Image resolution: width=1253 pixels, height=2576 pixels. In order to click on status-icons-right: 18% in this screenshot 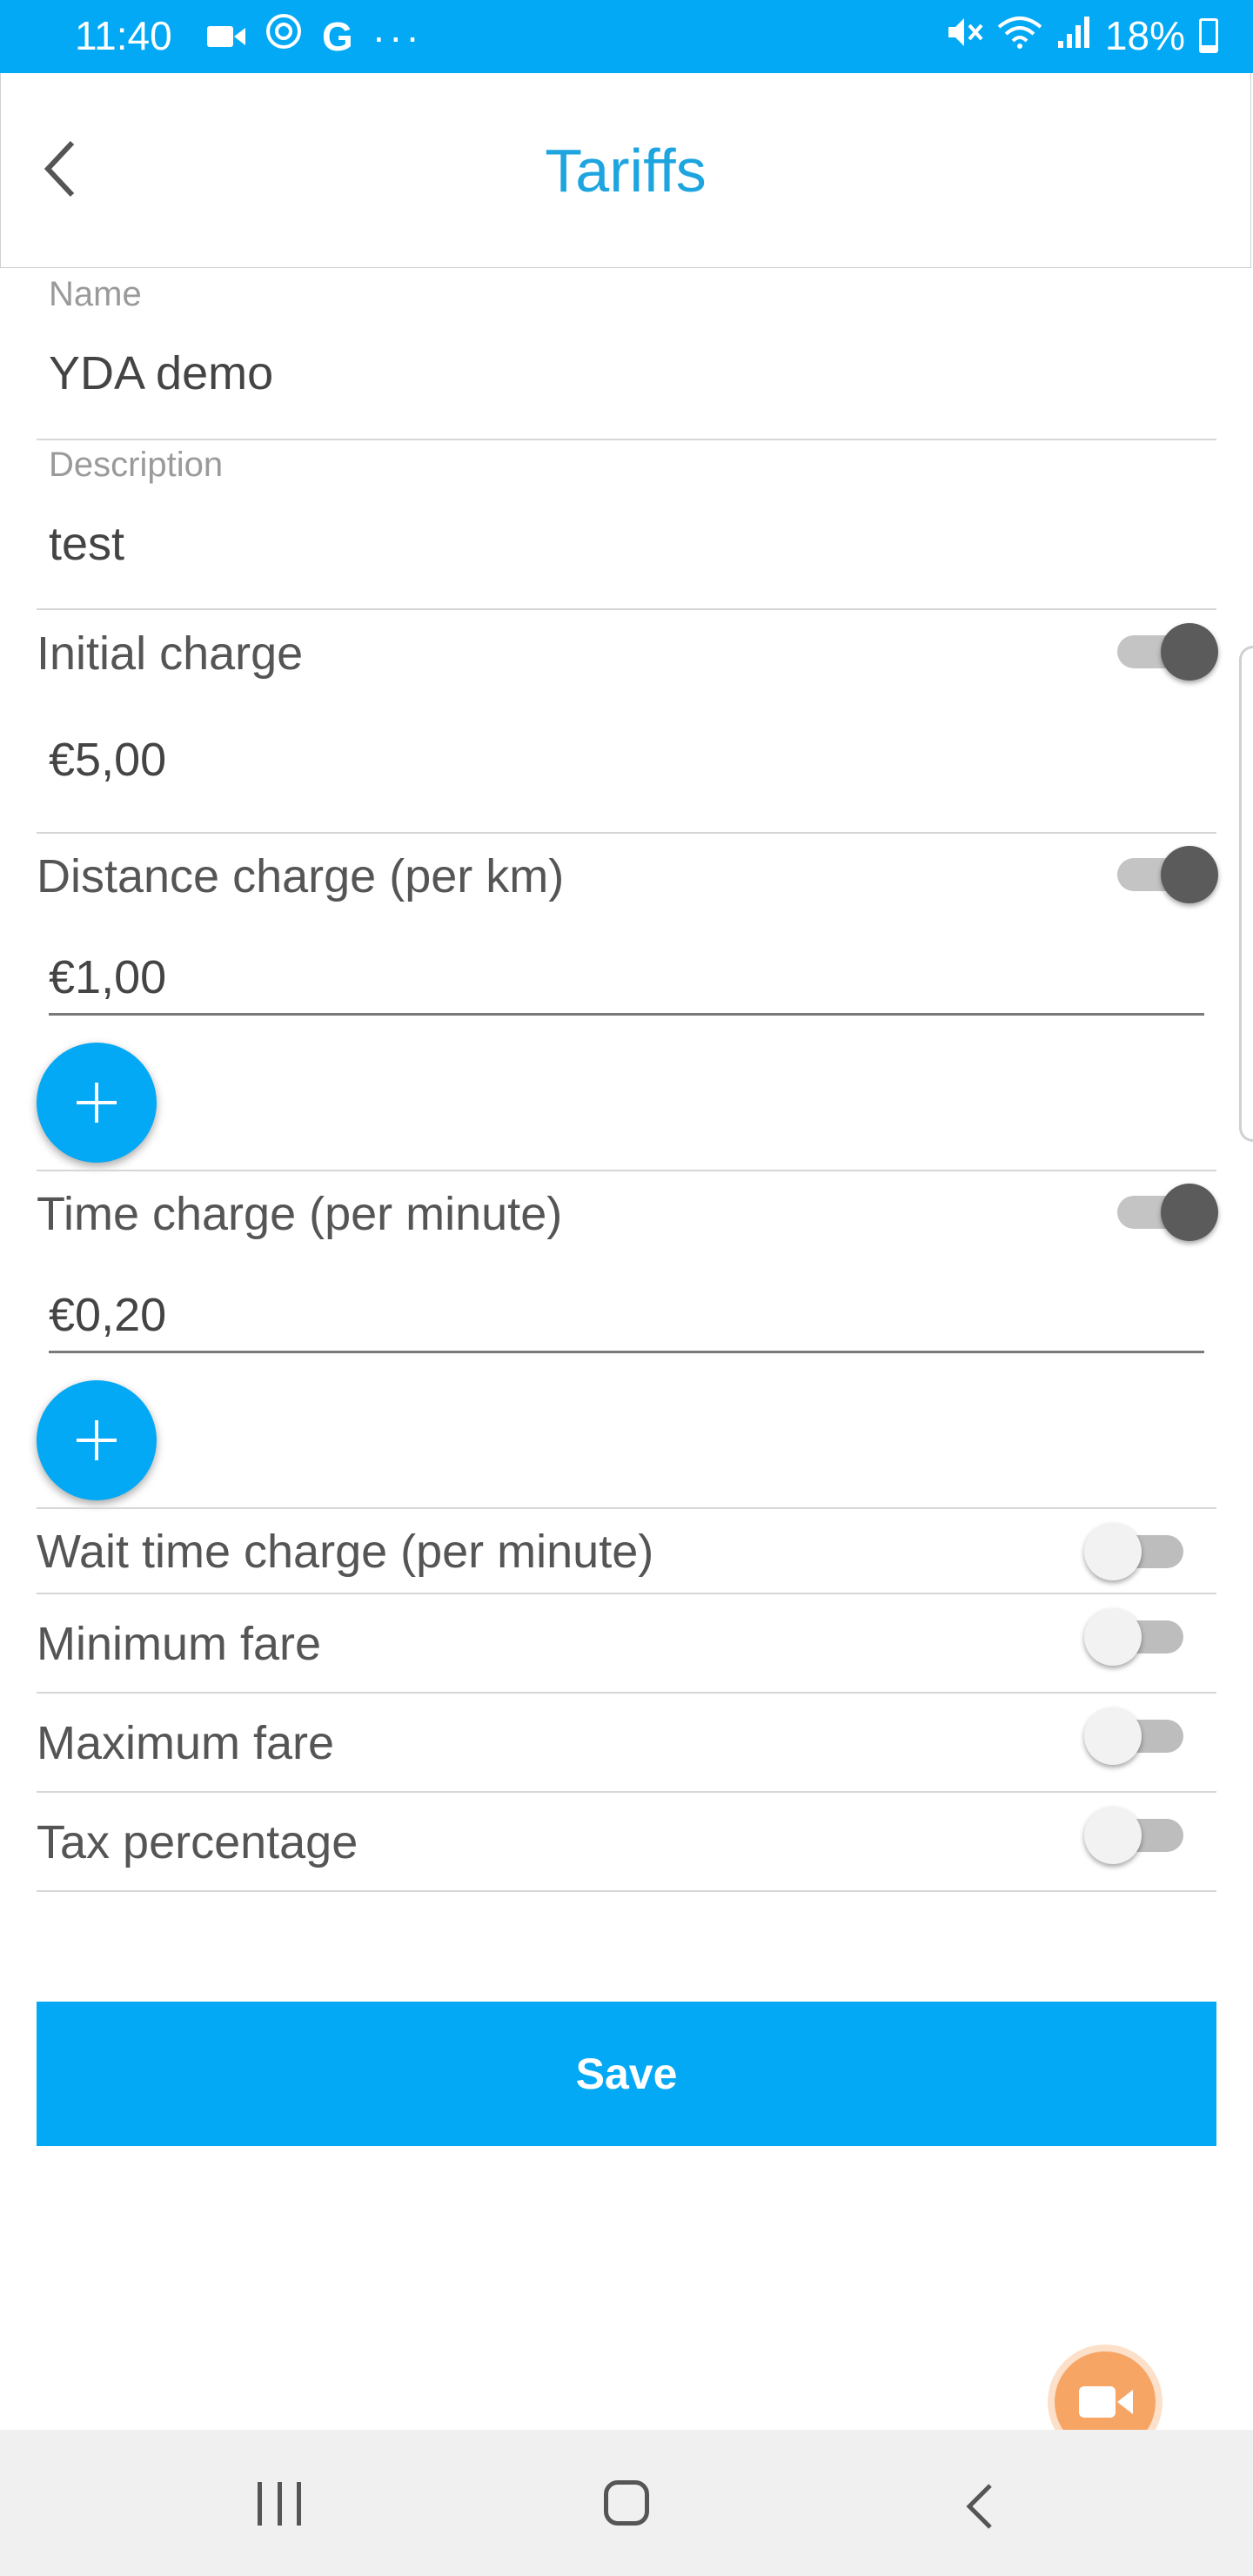, I will do `click(1082, 35)`.